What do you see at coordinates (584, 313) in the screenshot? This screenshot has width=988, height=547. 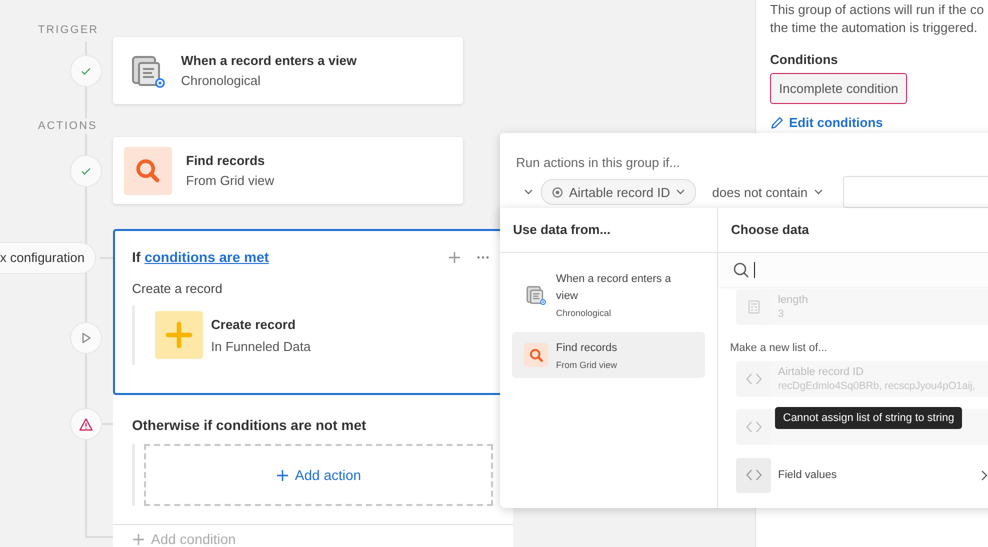 I see `source-subtitle: Chronological` at bounding box center [584, 313].